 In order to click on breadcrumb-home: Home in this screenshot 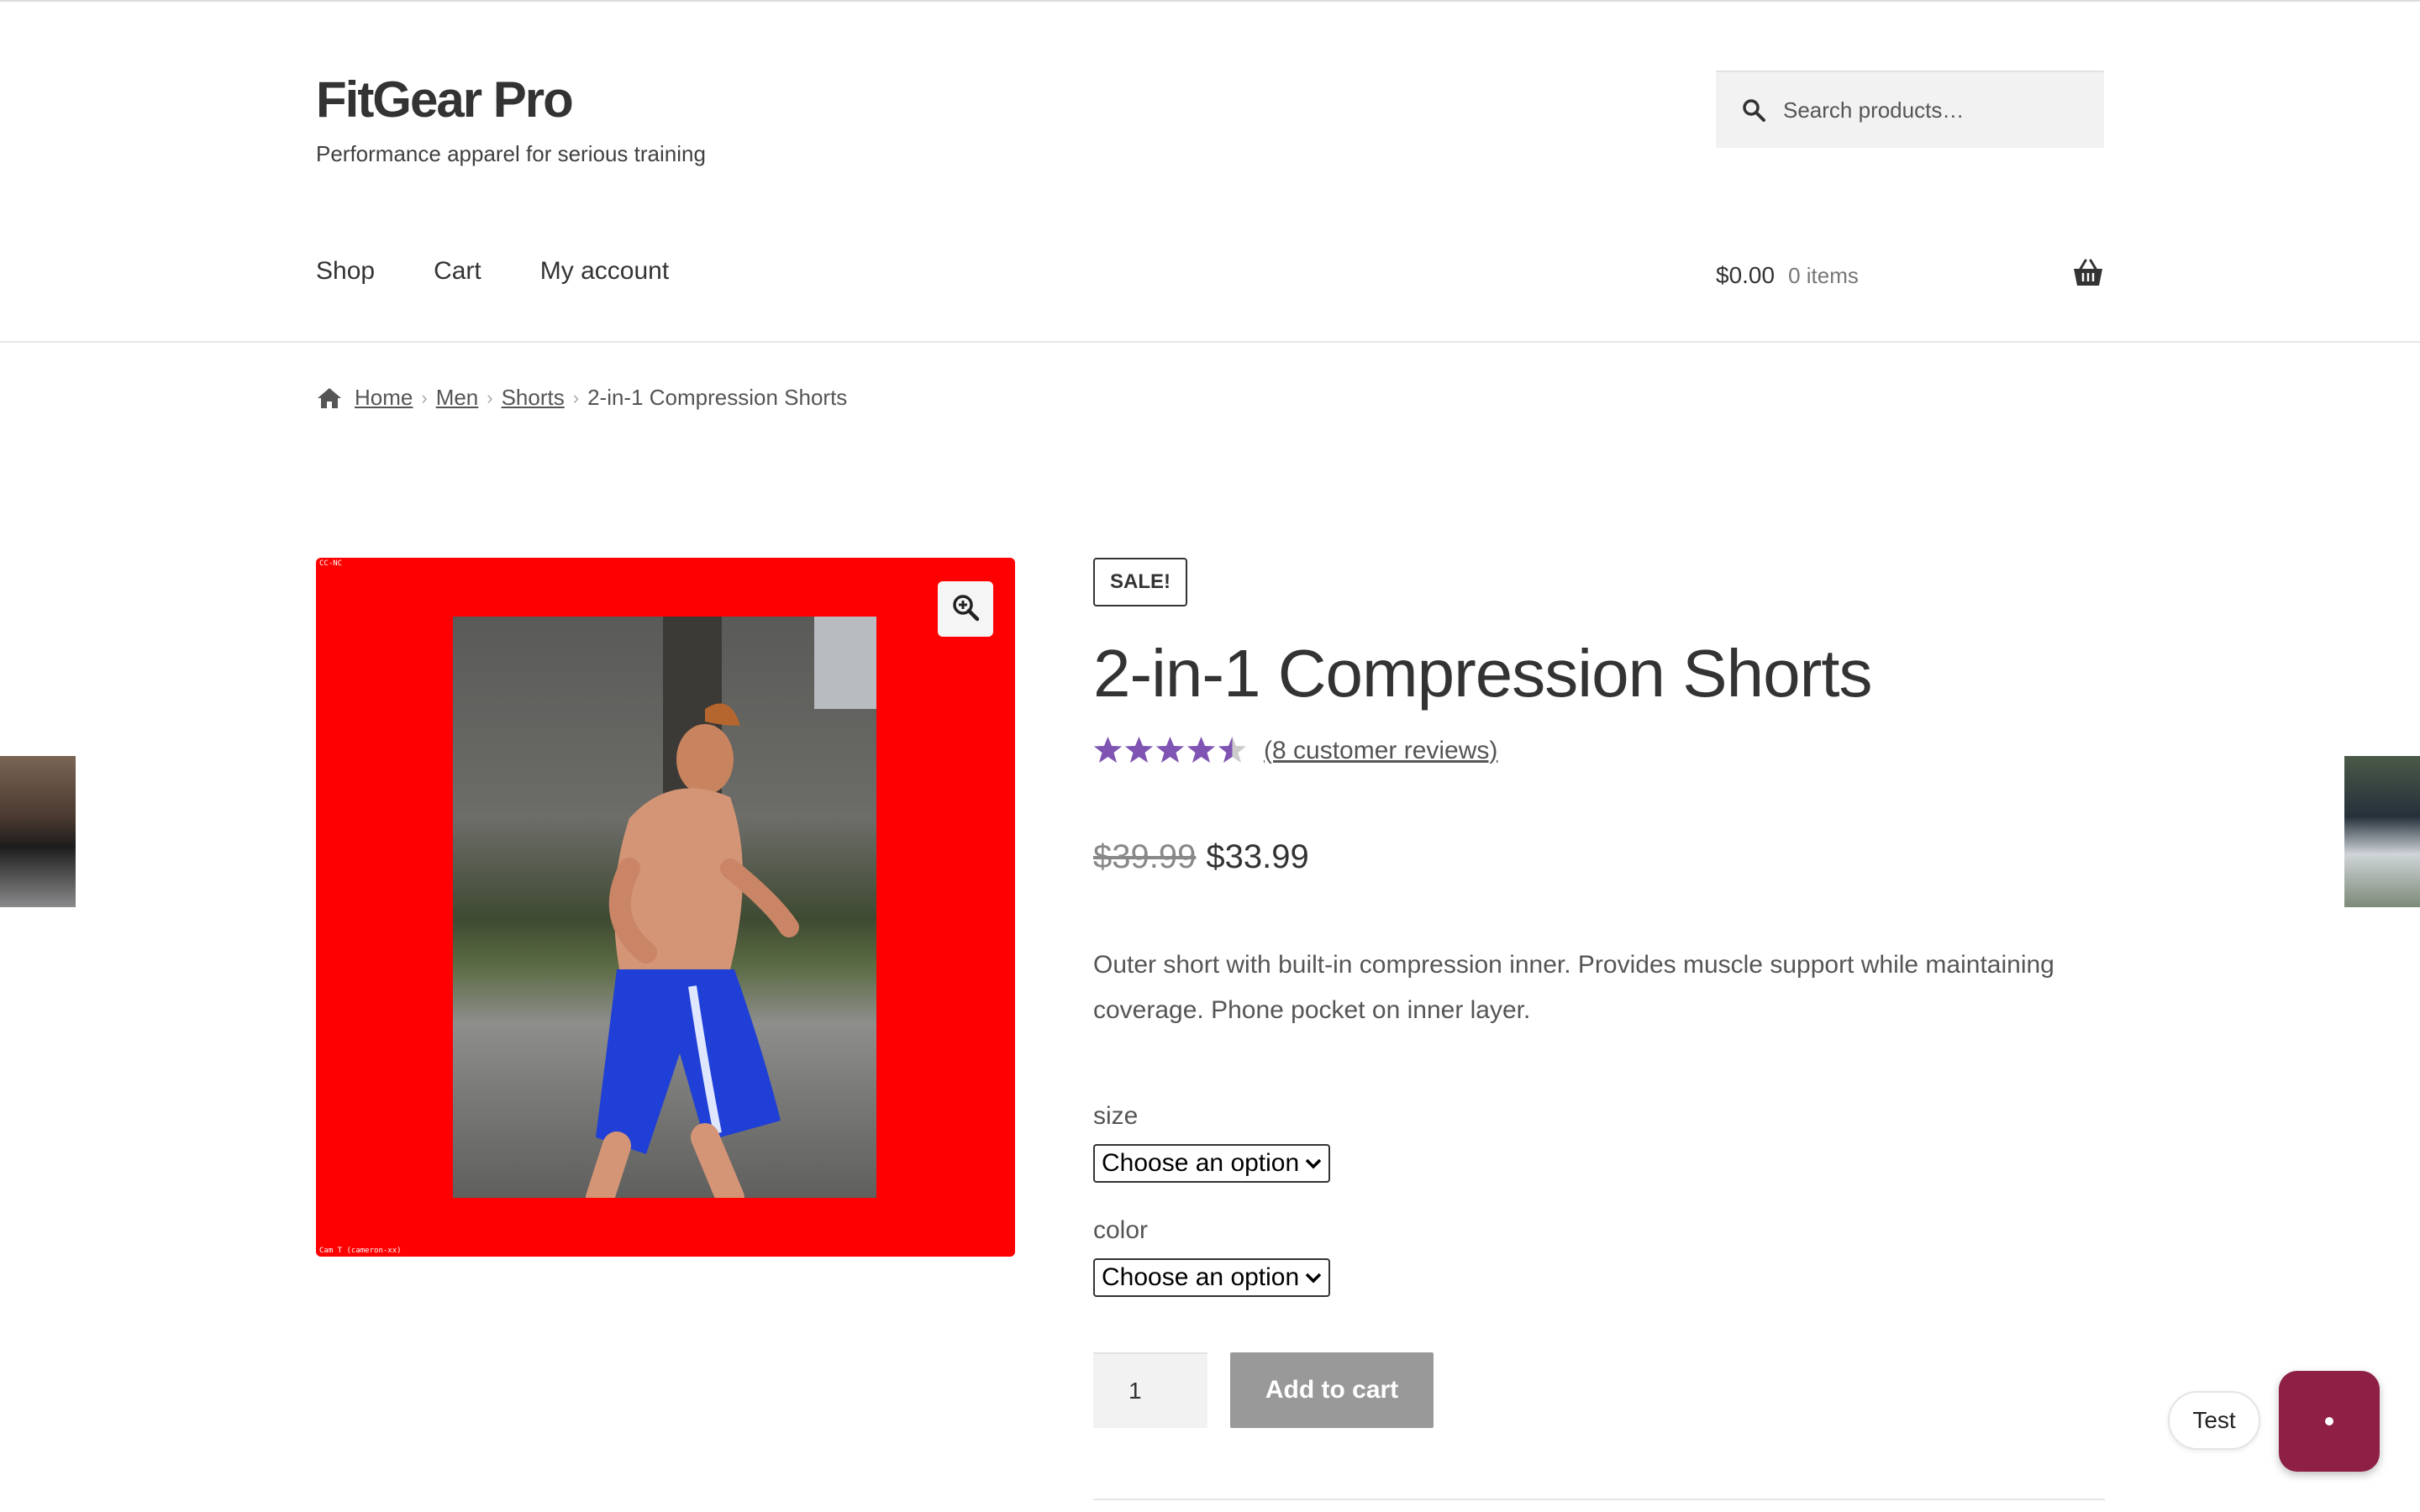, I will do `click(384, 398)`.